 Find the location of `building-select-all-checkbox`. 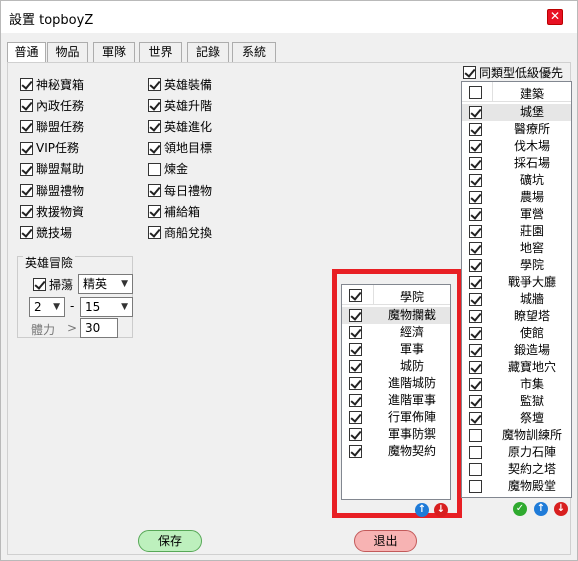

building-select-all-checkbox is located at coordinates (475, 92).